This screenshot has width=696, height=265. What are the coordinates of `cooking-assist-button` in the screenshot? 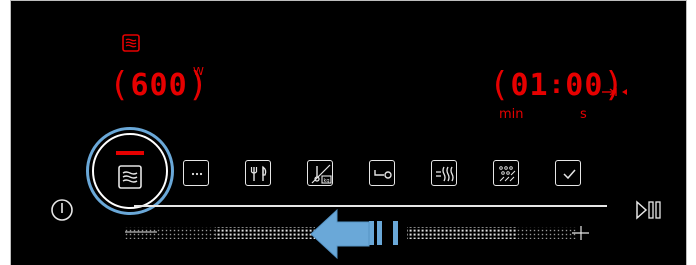 It's located at (258, 173).